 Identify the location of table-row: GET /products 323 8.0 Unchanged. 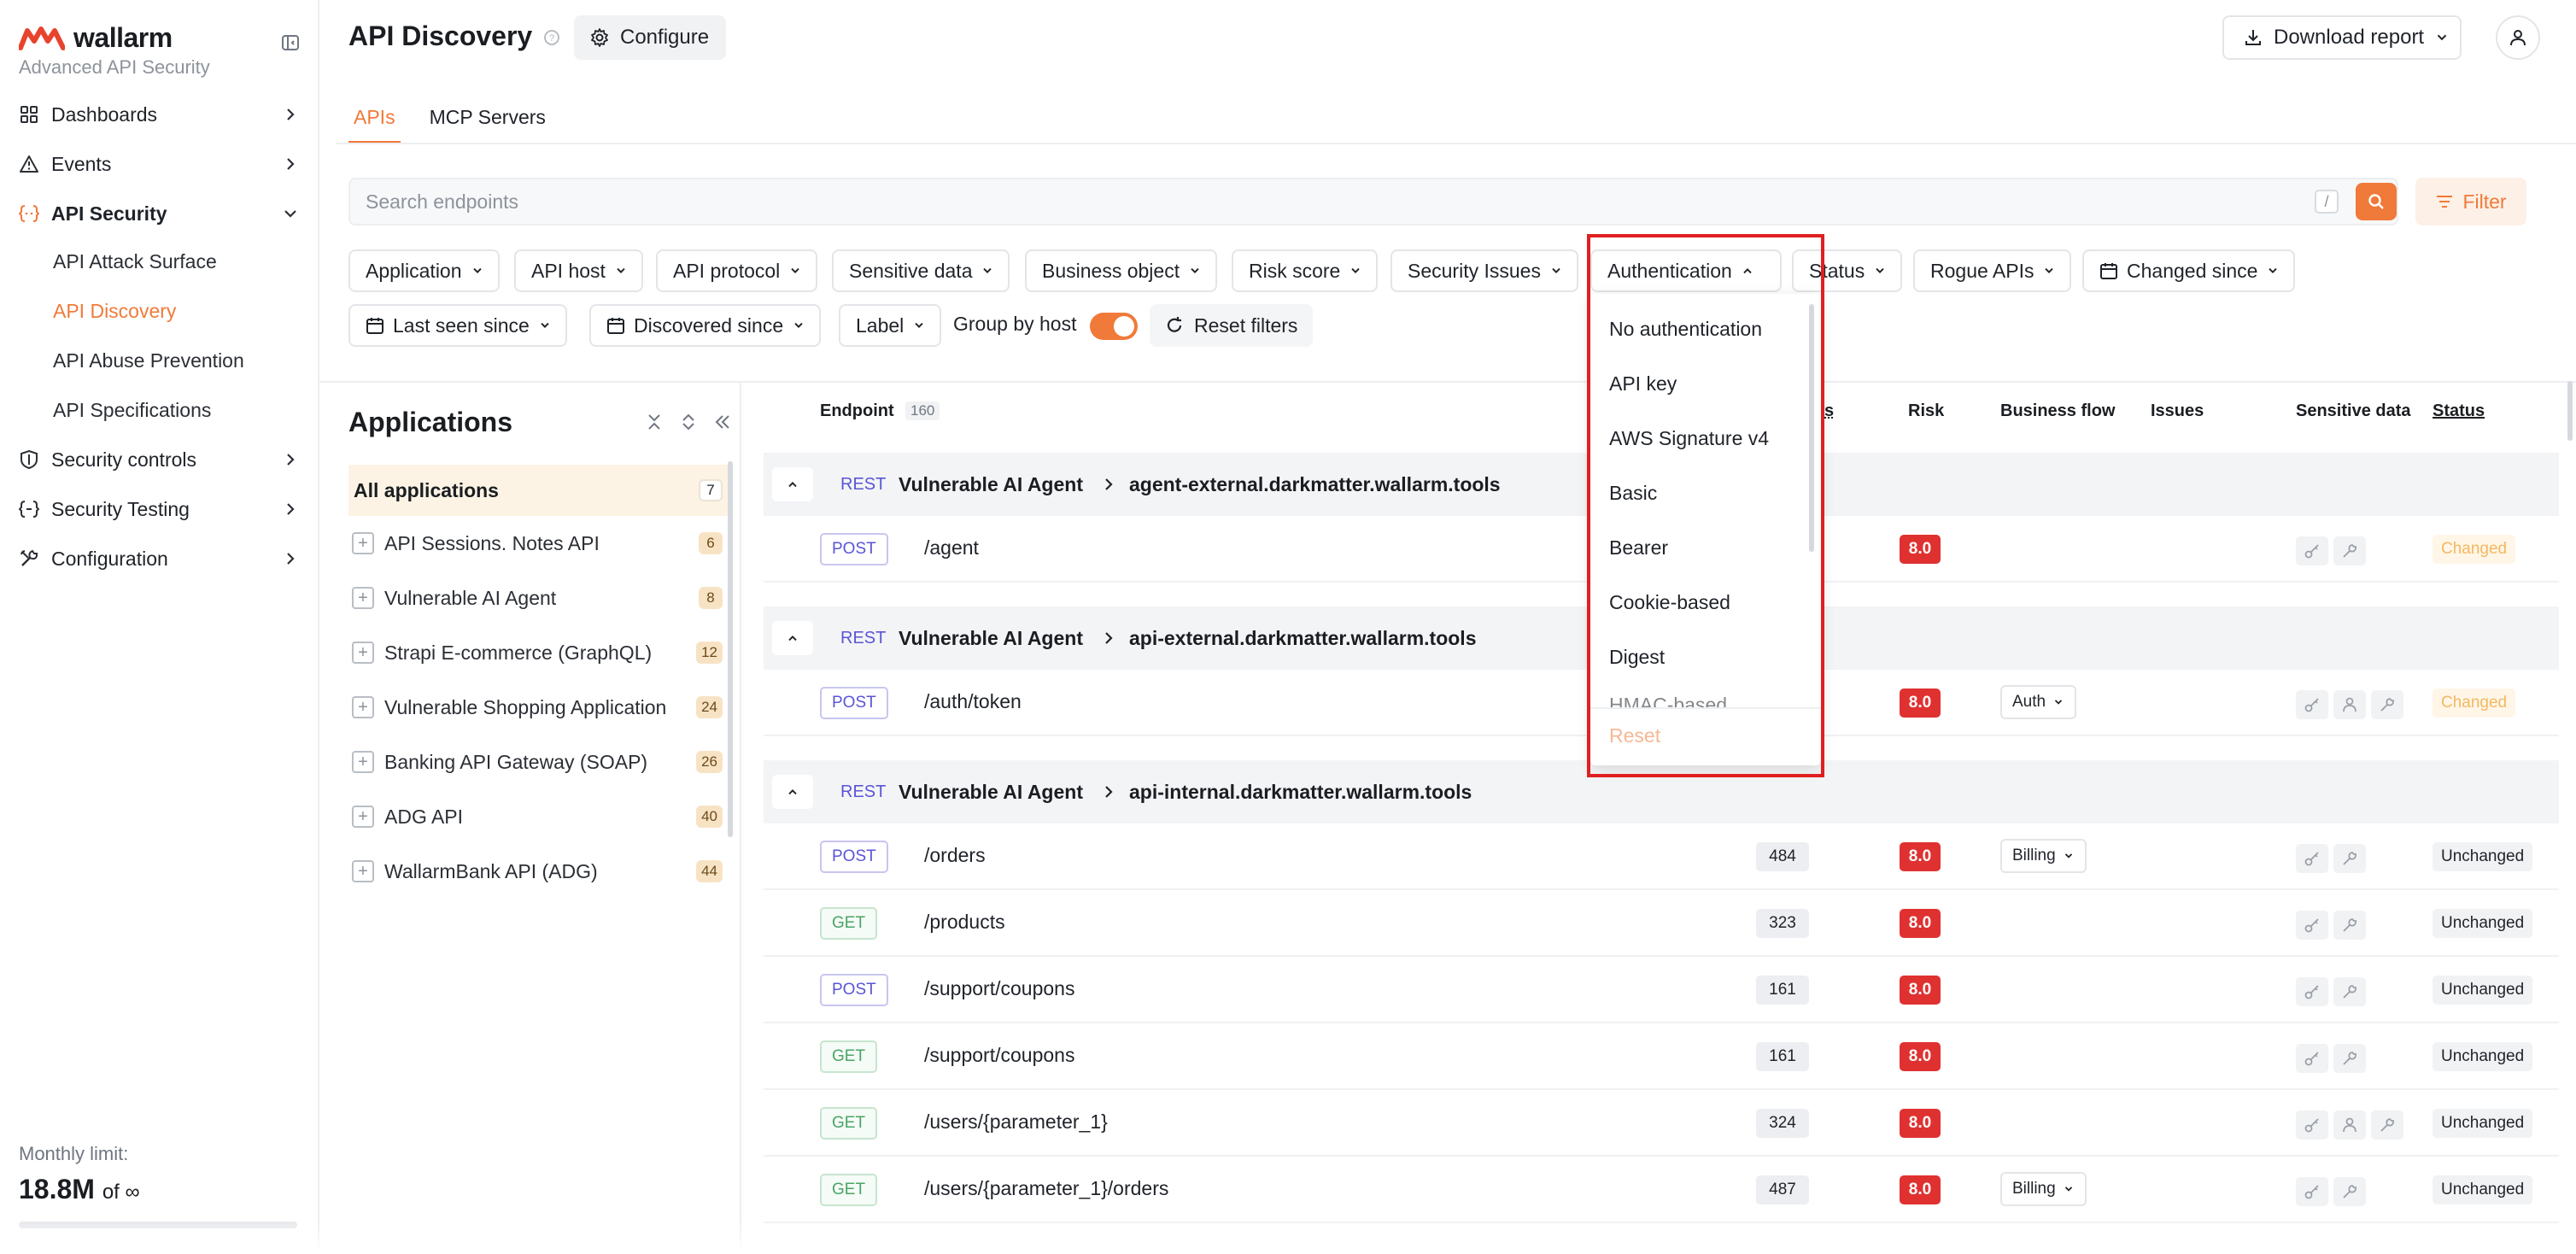
(1661, 923).